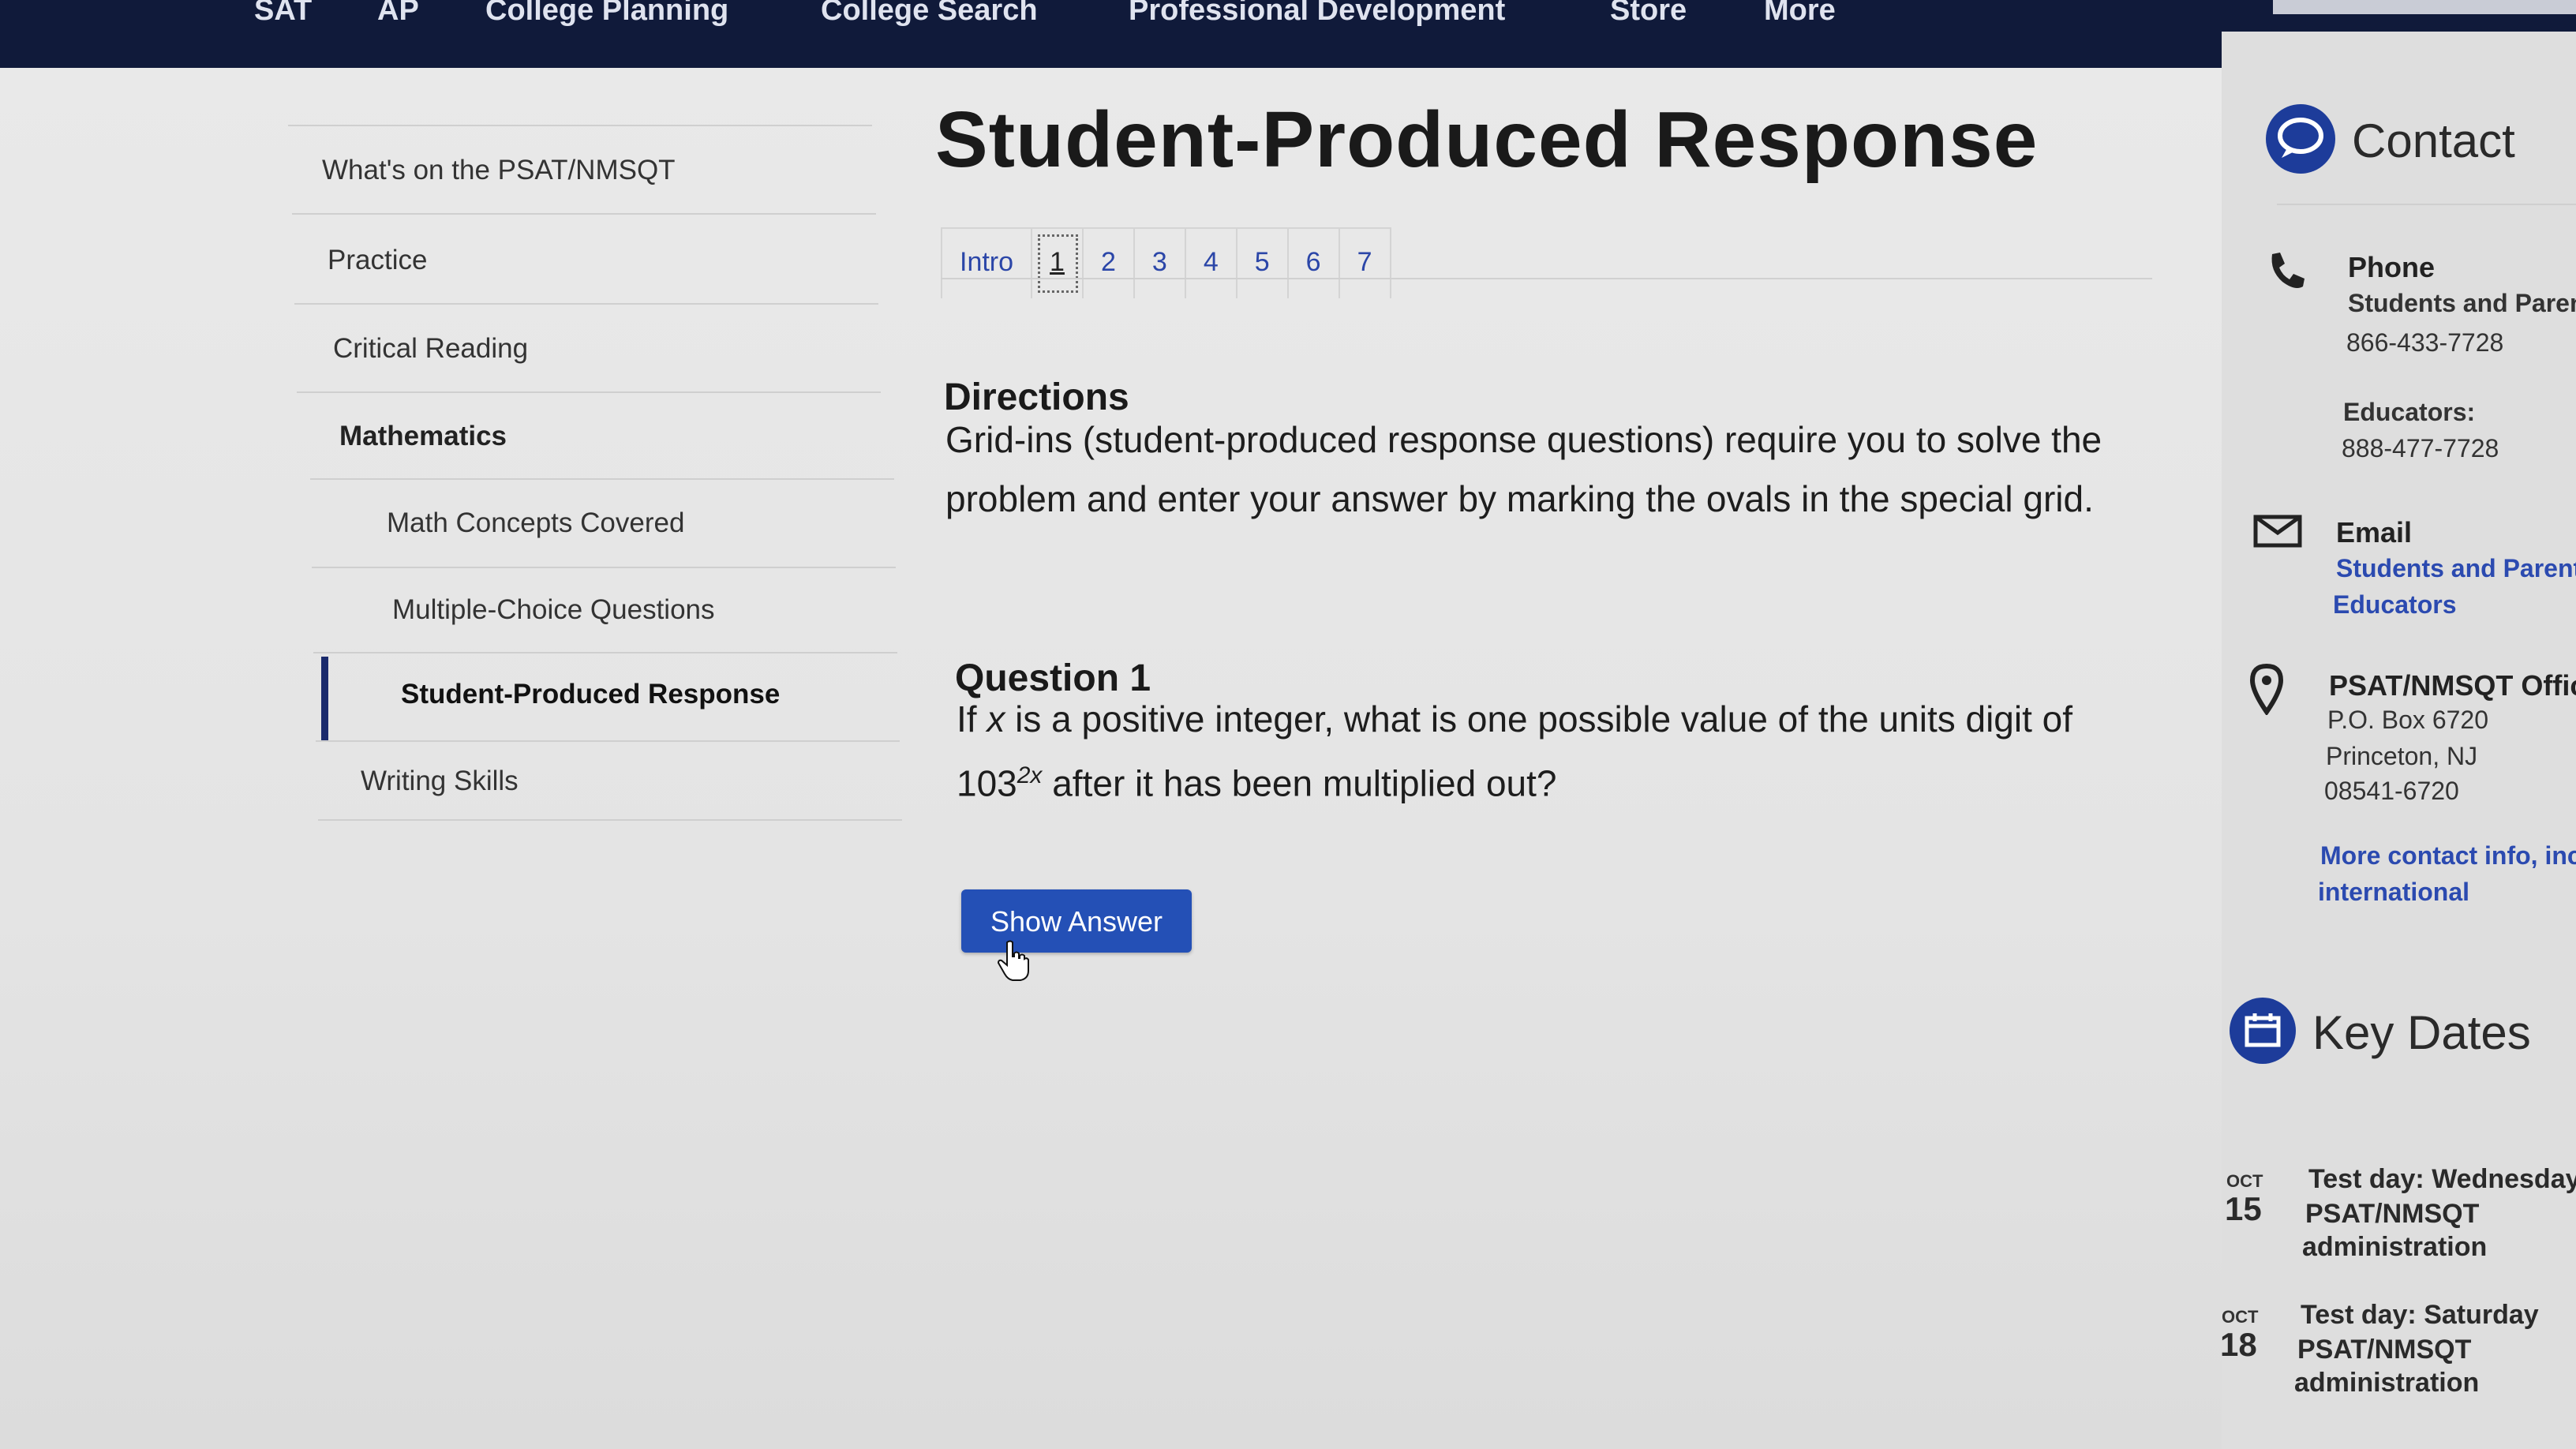 The width and height of the screenshot is (2576, 1449). I want to click on phone-educators-number: 888-477-7728, so click(2420, 448).